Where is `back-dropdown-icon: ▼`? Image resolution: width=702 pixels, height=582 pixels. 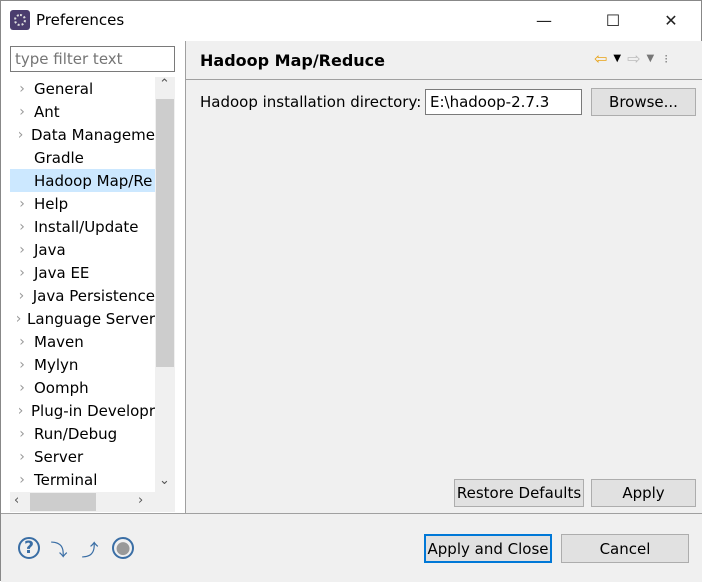 back-dropdown-icon: ▼ is located at coordinates (617, 58).